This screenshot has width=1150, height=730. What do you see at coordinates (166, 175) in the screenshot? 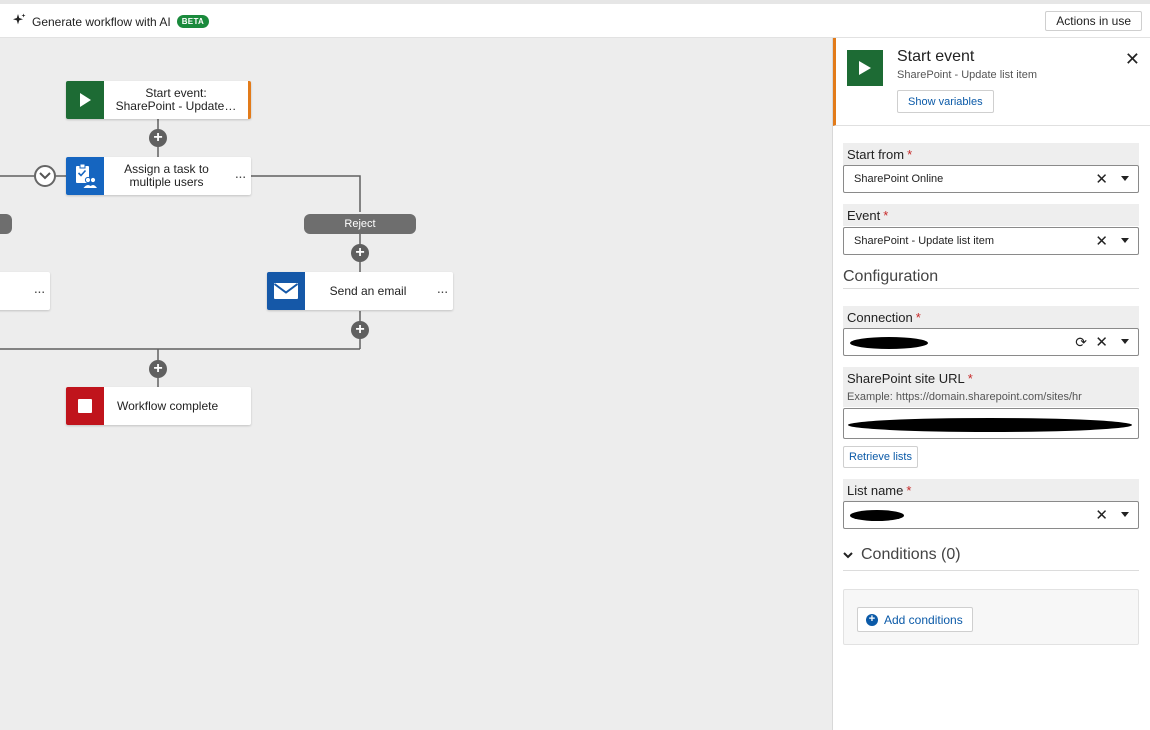
I see `assign-task-node-label: Assign a task to multiple users` at bounding box center [166, 175].